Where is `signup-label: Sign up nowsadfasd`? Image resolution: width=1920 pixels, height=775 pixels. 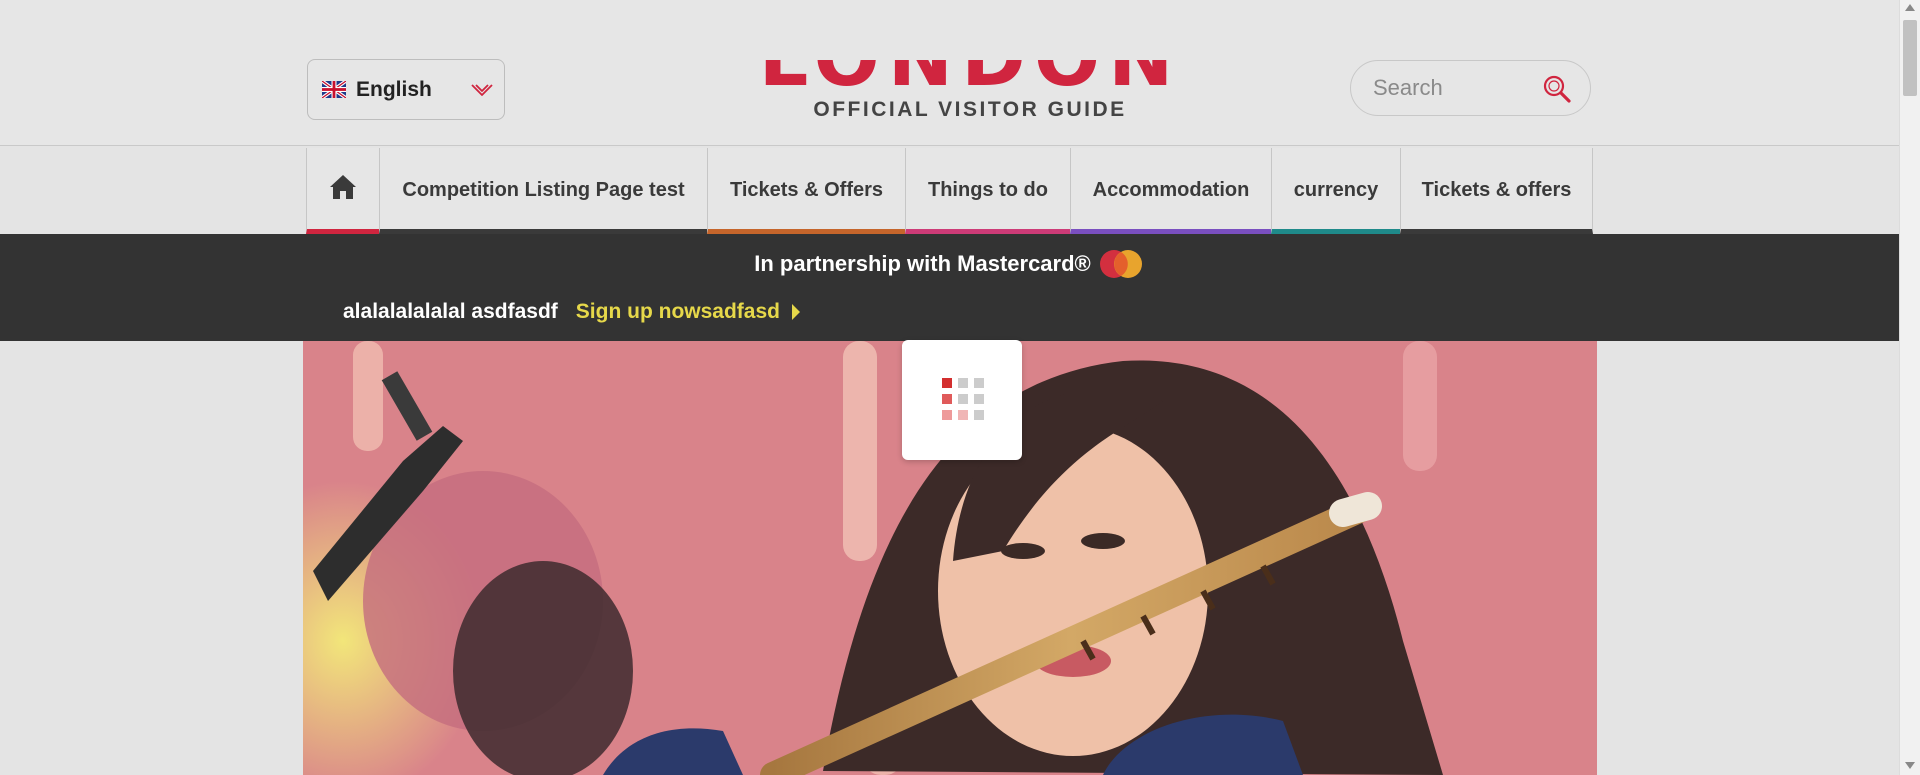
signup-label: Sign up nowsadfasd is located at coordinates (677, 311).